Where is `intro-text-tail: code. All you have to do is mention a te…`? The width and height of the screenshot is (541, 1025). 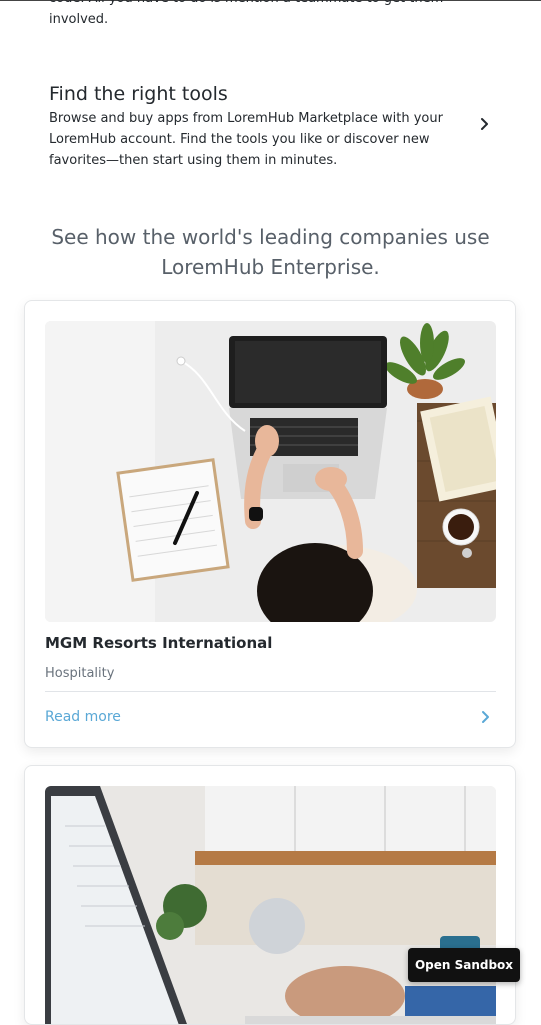 intro-text-tail: code. All you have to do is mention a te… is located at coordinates (249, 15).